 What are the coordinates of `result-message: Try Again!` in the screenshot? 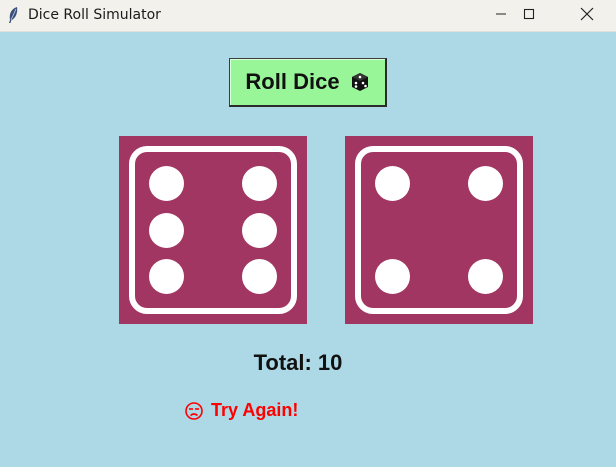 It's located at (241, 410).